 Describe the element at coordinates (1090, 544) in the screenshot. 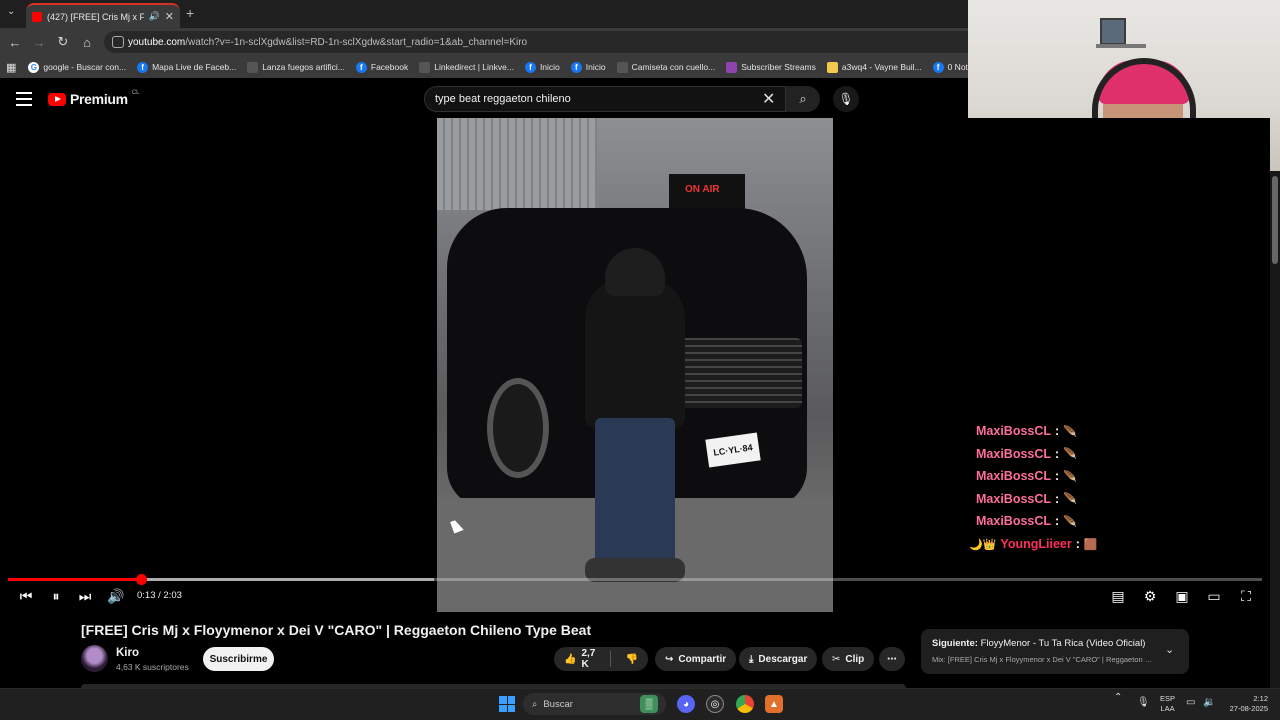

I see `chat-emote-icon: 🟫` at that location.